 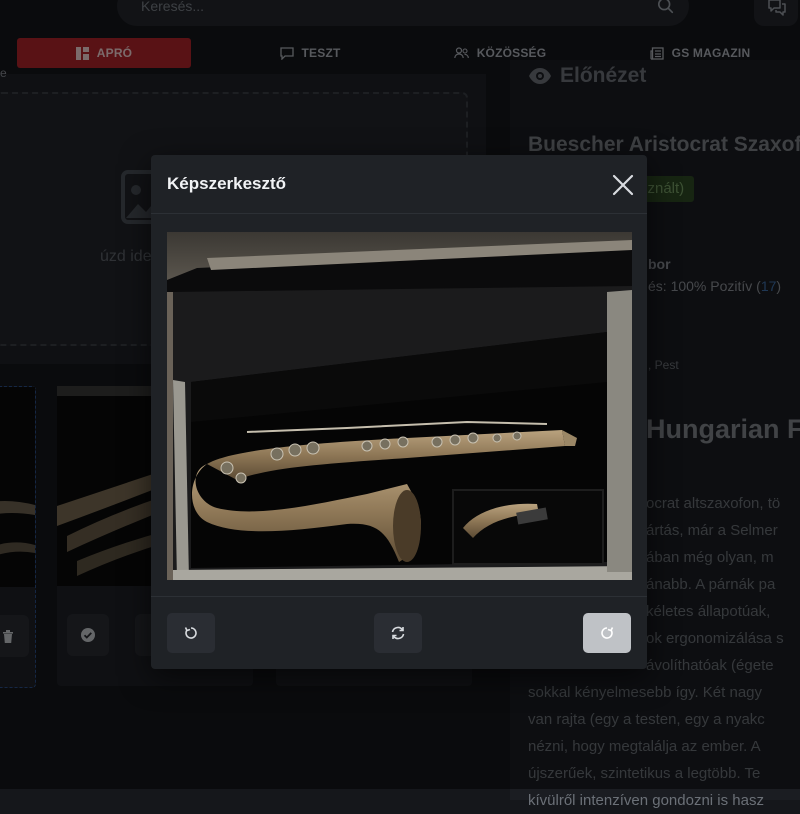 What do you see at coordinates (227, 183) in the screenshot?
I see `modal-title: Képszerkesztő` at bounding box center [227, 183].